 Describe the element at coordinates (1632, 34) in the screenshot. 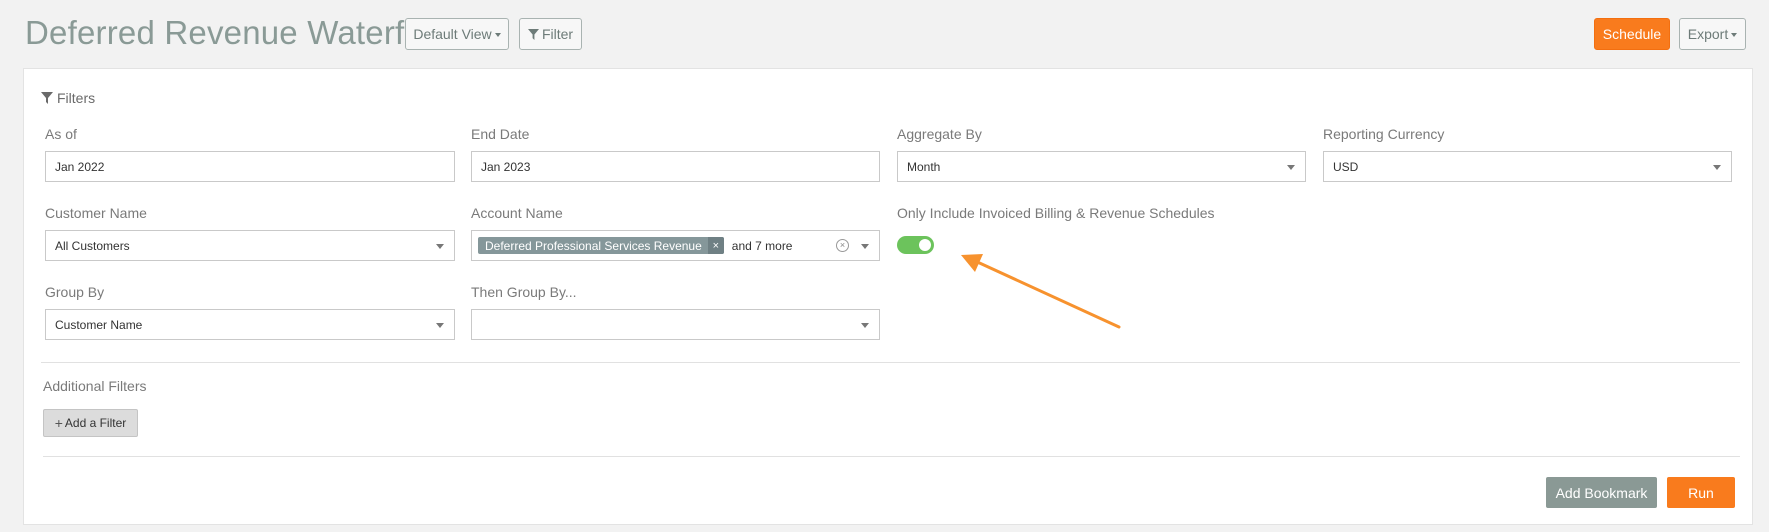

I see `schedule-button: Schedule` at that location.